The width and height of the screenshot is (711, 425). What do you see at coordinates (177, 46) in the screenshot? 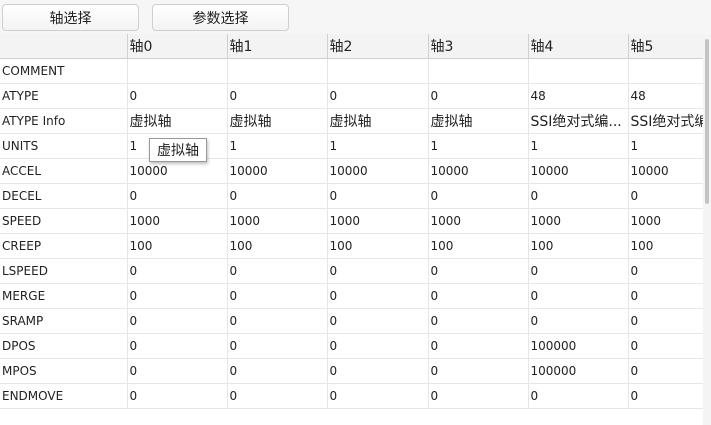
I see `column-header-axis-0: 轴0` at bounding box center [177, 46].